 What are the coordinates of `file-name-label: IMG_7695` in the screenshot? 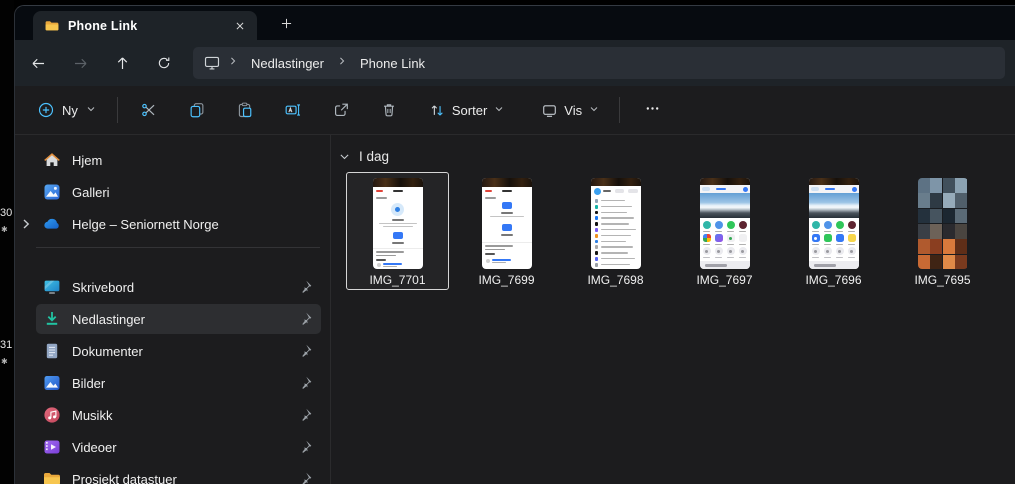 It's located at (942, 280).